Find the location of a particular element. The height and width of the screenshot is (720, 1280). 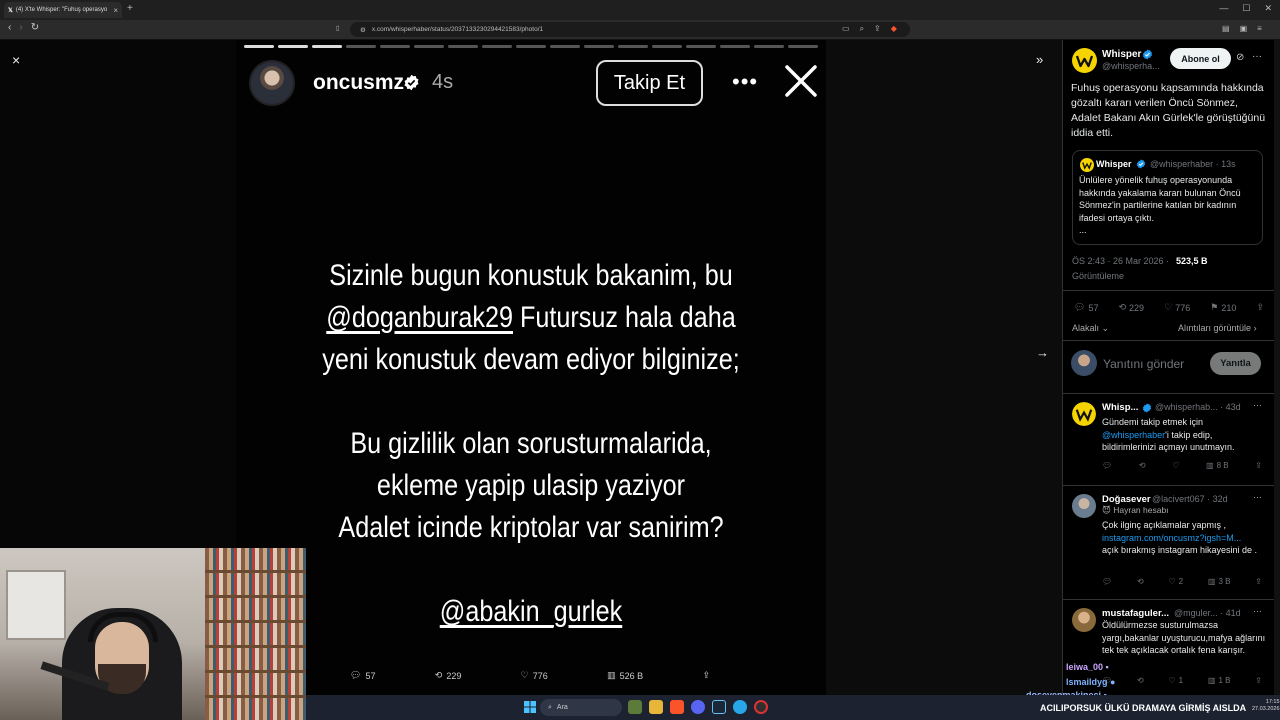

tweet-timestamp: ÖS 2:43 · 26 Mar 2026 · is located at coordinates (1120, 261).